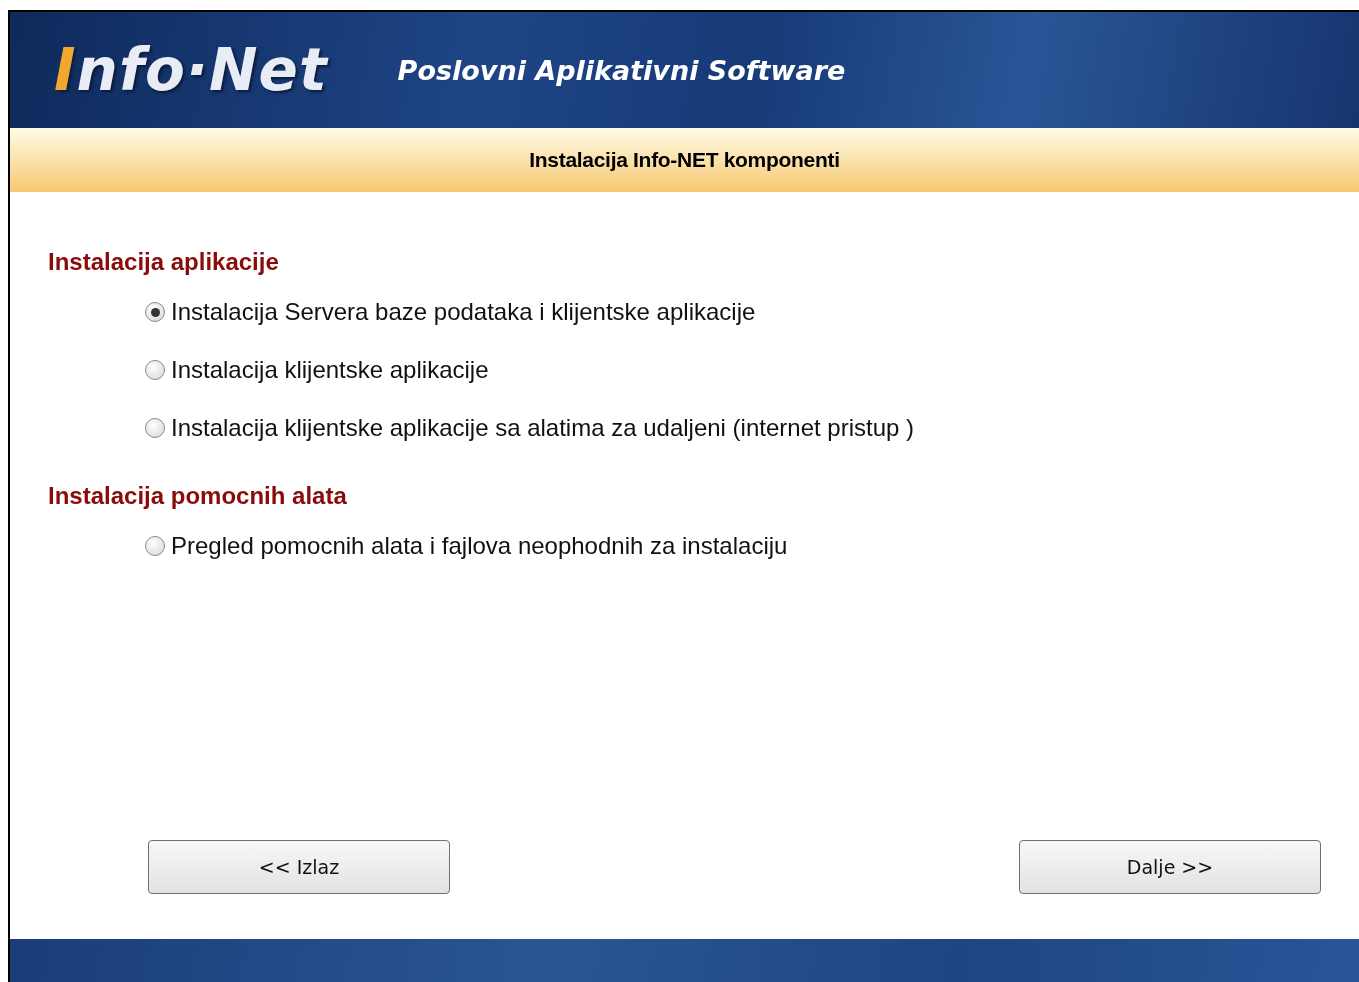  Describe the element at coordinates (198, 496) in the screenshot. I see `section-title: Instalacija pomocnih alata` at that location.